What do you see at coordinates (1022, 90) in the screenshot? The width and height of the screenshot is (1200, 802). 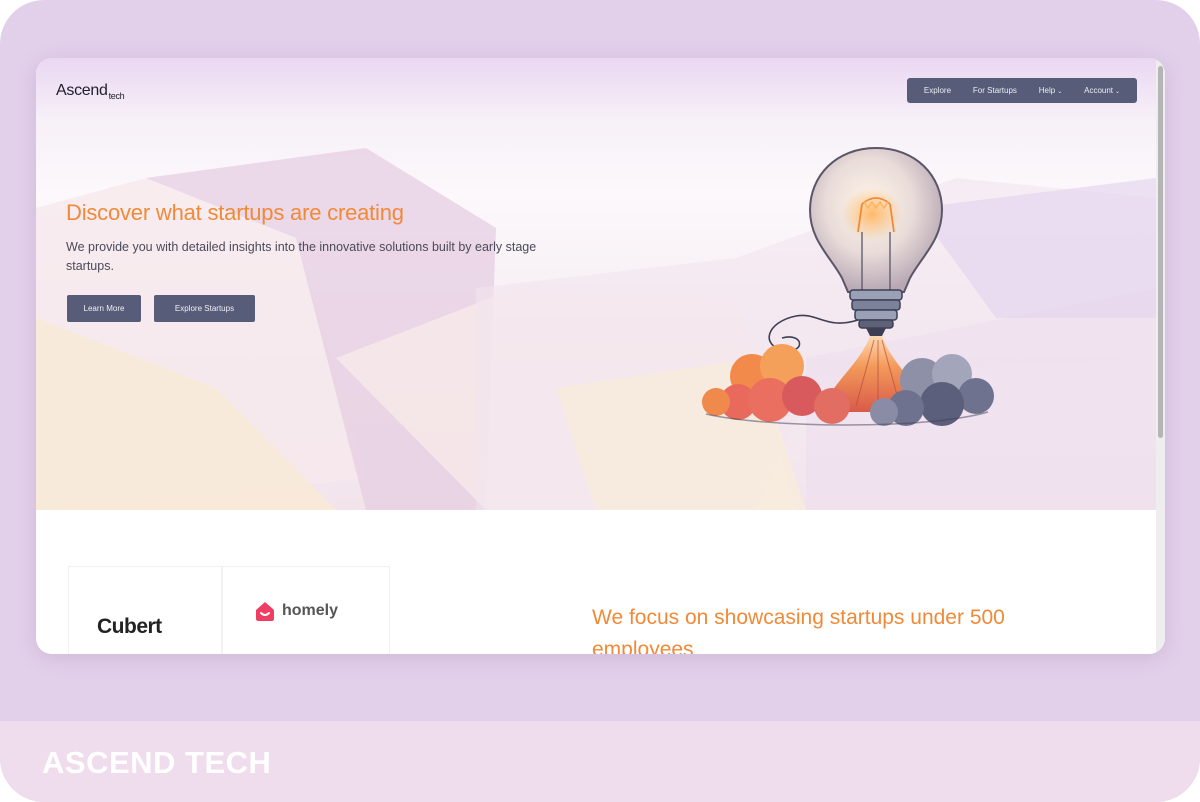 I see `top-nav: Explore For Startups Help ⌄ Account ⌄` at bounding box center [1022, 90].